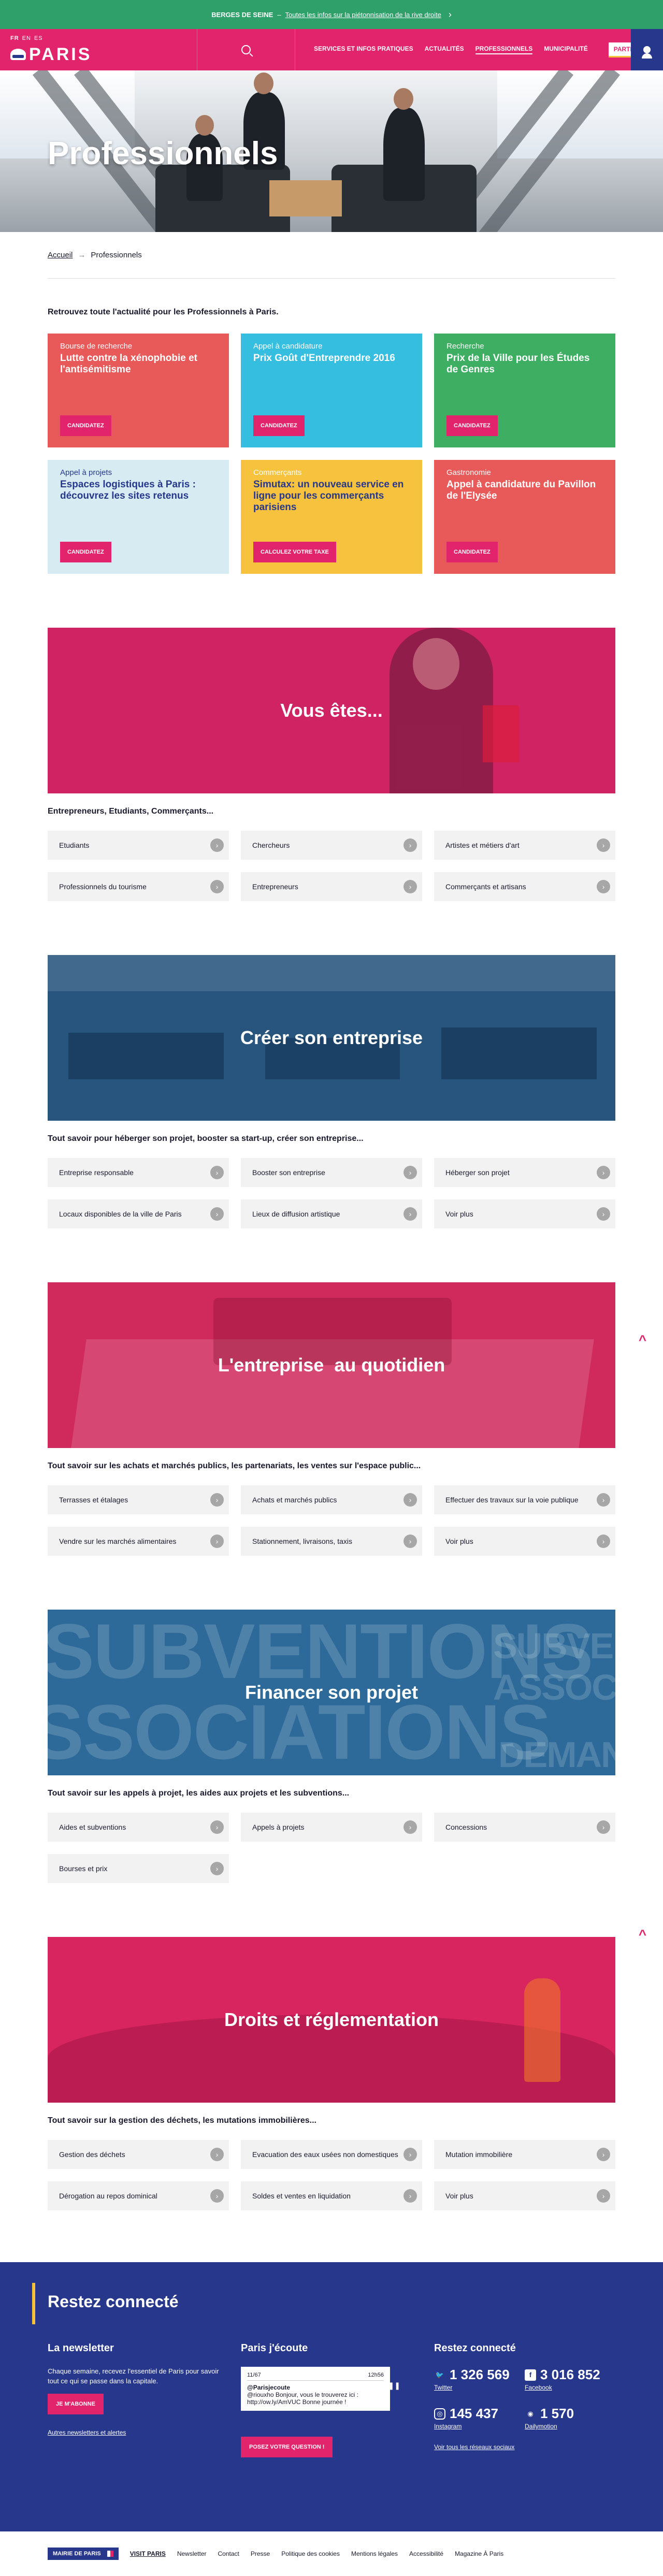 This screenshot has width=663, height=2576. I want to click on section-link: Artistes et métiers d'art ›, so click(524, 845).